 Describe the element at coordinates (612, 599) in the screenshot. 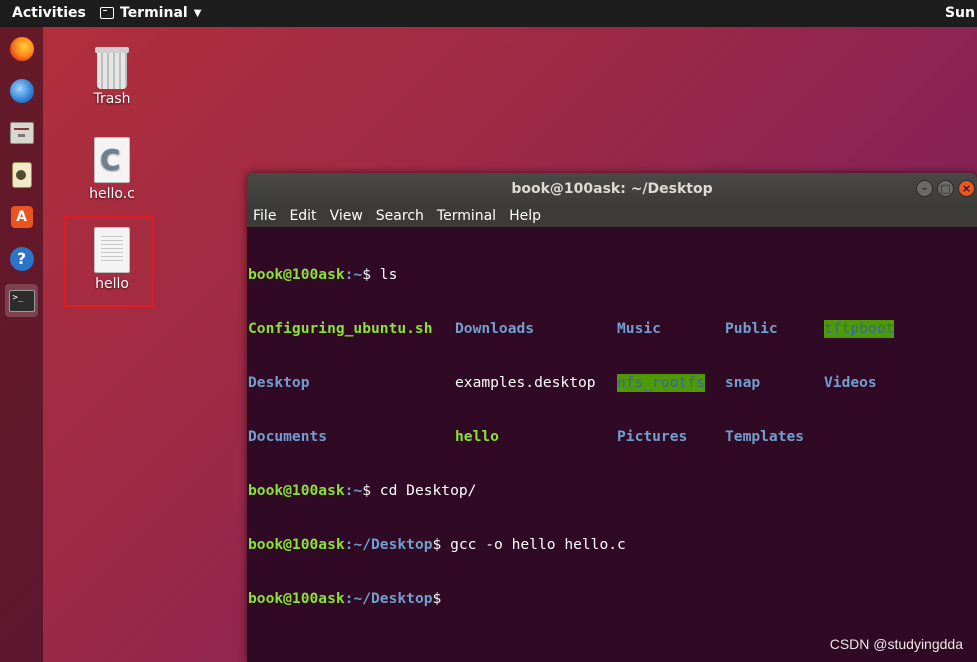

I see `terminal-line: book@100ask:~/Desktop$` at that location.